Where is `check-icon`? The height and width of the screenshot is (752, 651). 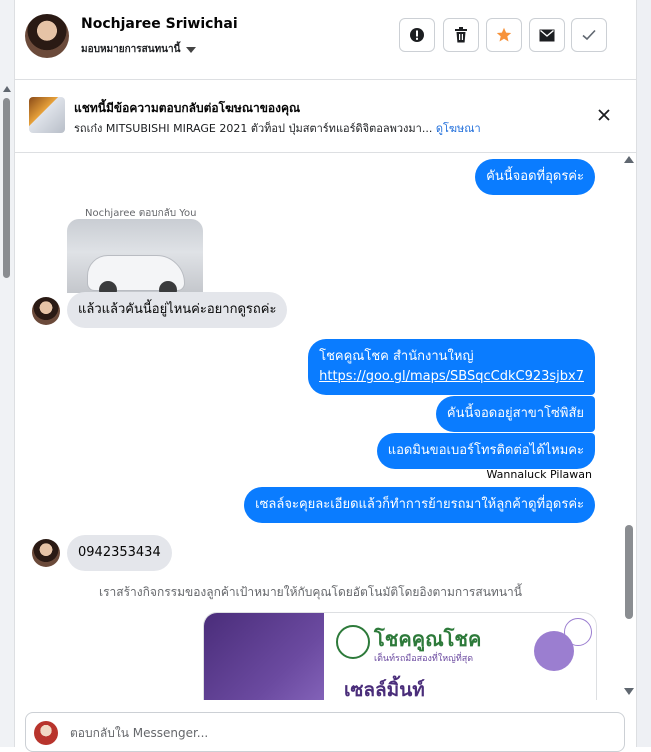
check-icon is located at coordinates (589, 35).